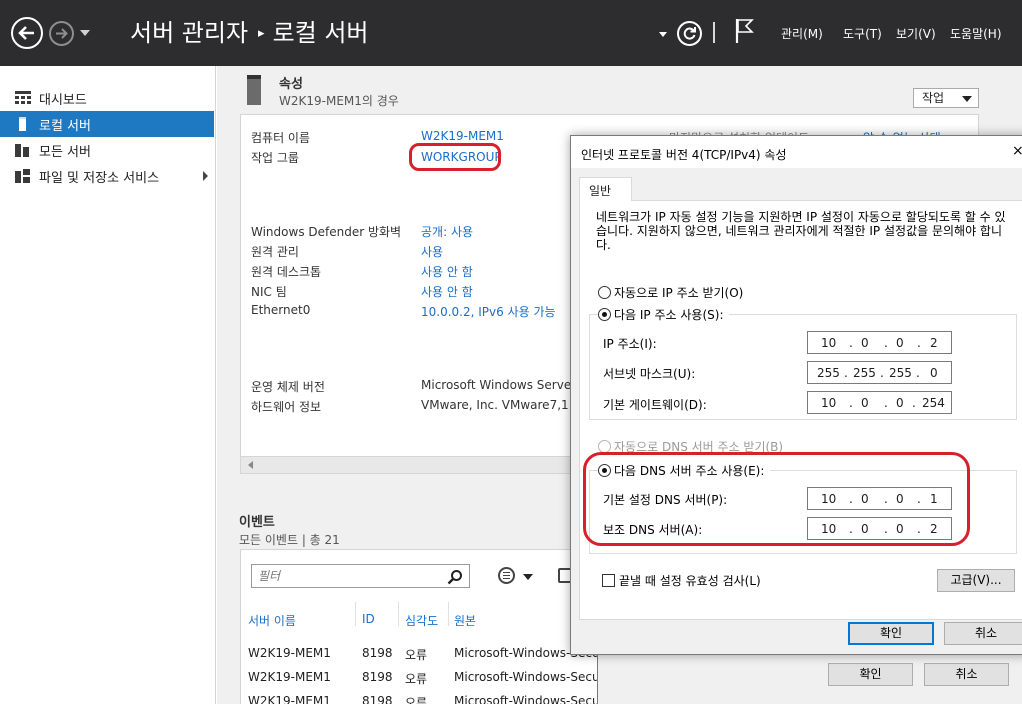  I want to click on prop-value-nic-teaming: 사용 안 함, so click(447, 291).